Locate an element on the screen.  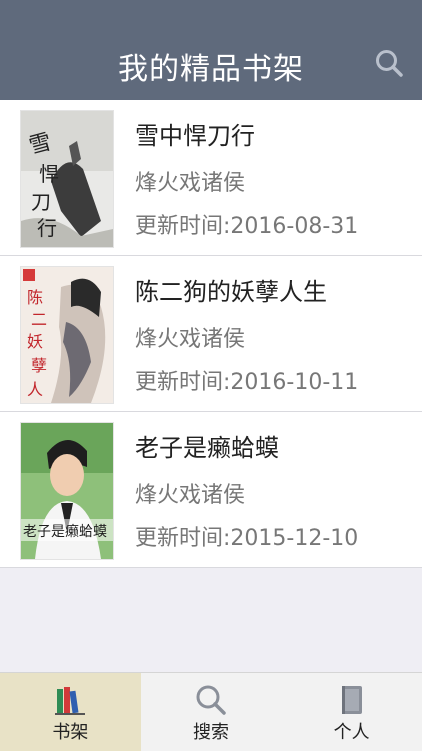
tab-bookshelf: 书架 is located at coordinates (70, 712).